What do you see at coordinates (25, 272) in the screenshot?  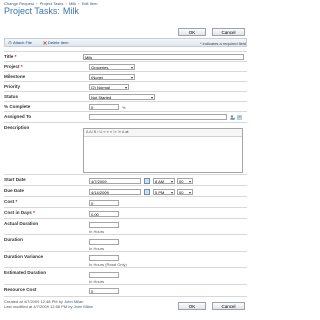 I see `field-label: Estimated Duration` at bounding box center [25, 272].